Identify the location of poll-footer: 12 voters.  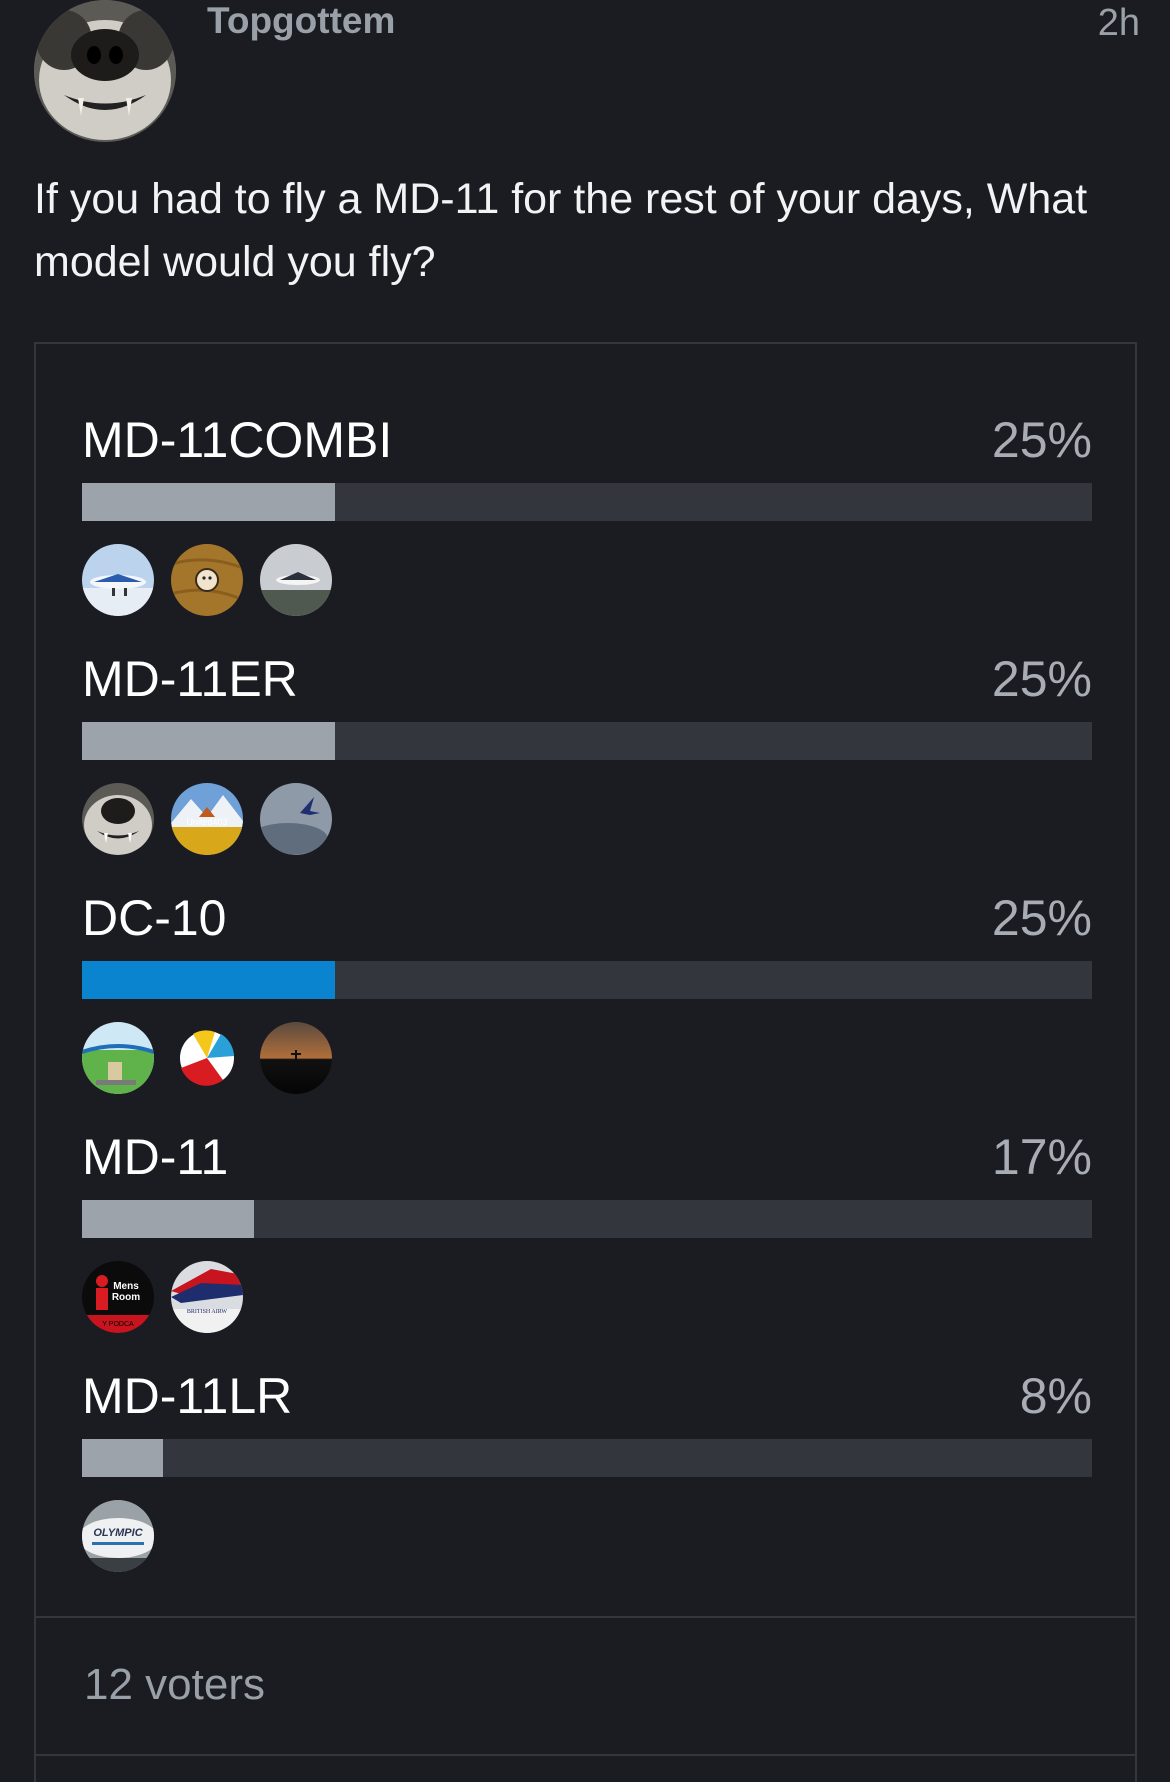
(585, 1686).